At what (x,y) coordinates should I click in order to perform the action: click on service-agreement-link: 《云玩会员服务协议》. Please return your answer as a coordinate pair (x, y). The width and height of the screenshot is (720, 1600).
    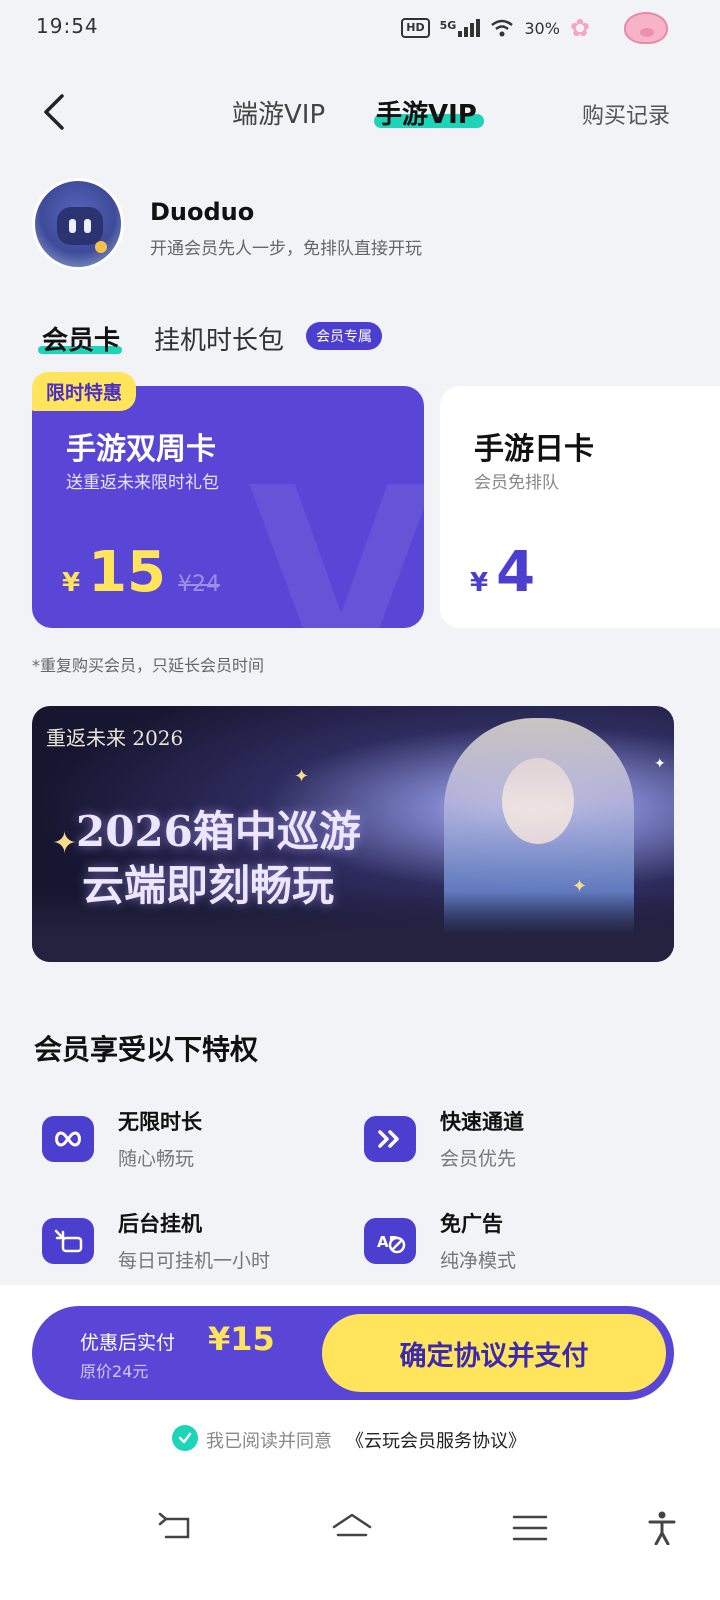
    Looking at the image, I should click on (436, 1440).